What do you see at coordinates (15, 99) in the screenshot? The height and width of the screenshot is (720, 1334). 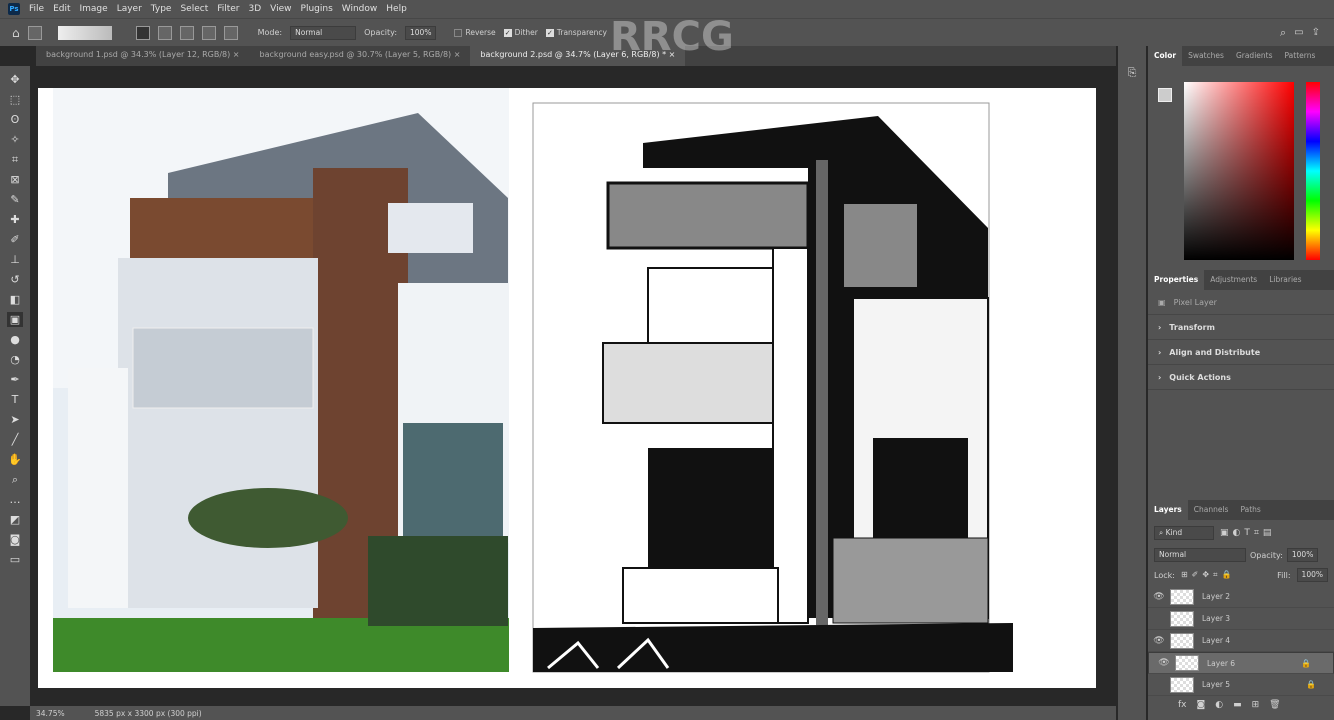 I see `marquee-tool-icon: ⬚` at bounding box center [15, 99].